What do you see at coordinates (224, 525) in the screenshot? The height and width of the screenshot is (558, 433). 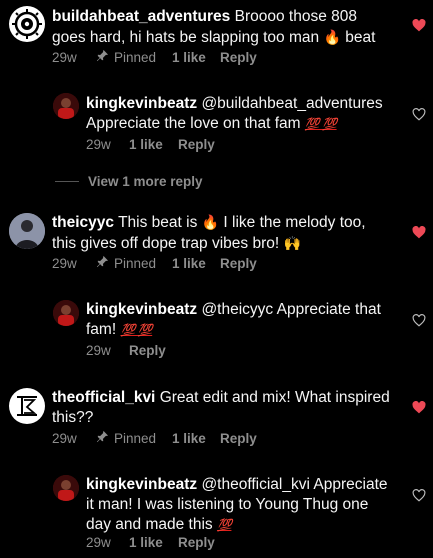 I see `hundred-emoji-icon: 💯` at bounding box center [224, 525].